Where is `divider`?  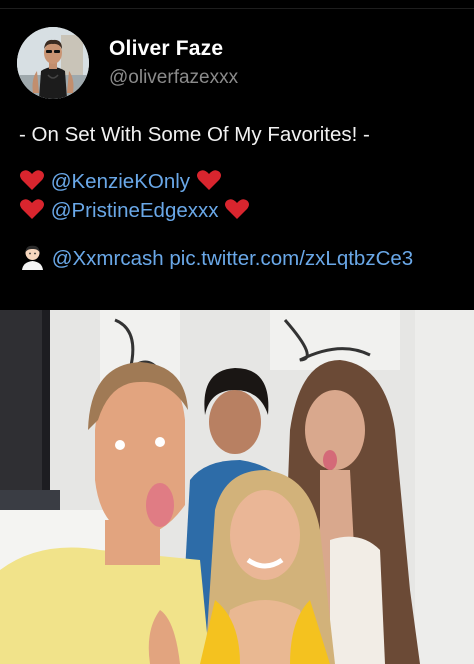
divider is located at coordinates (237, 8).